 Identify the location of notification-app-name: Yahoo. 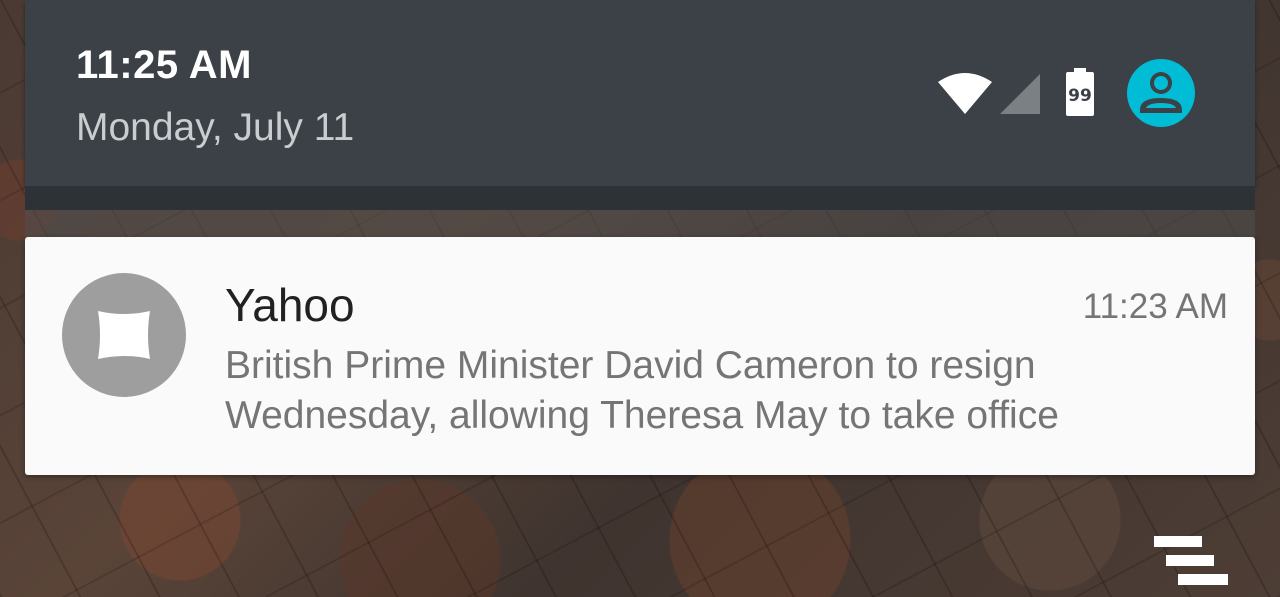
(290, 305).